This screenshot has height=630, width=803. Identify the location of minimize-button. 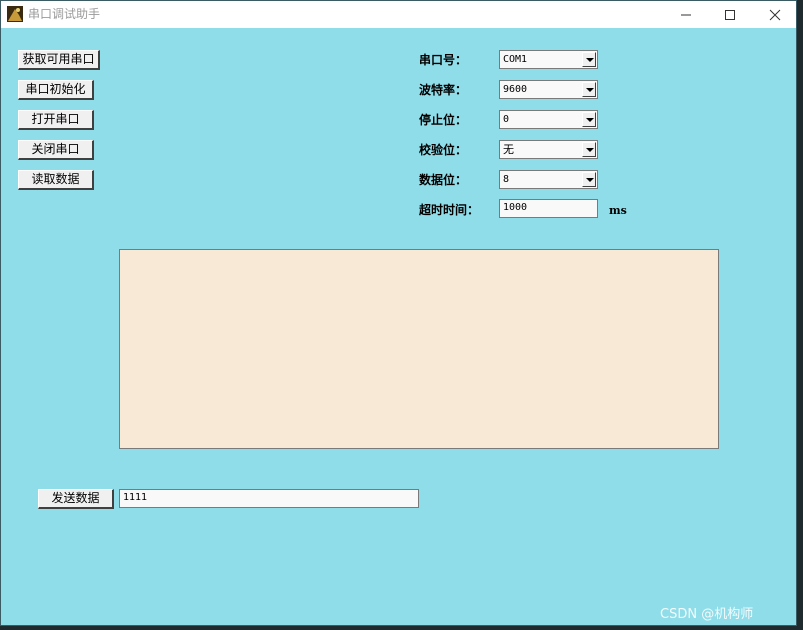
(685, 14).